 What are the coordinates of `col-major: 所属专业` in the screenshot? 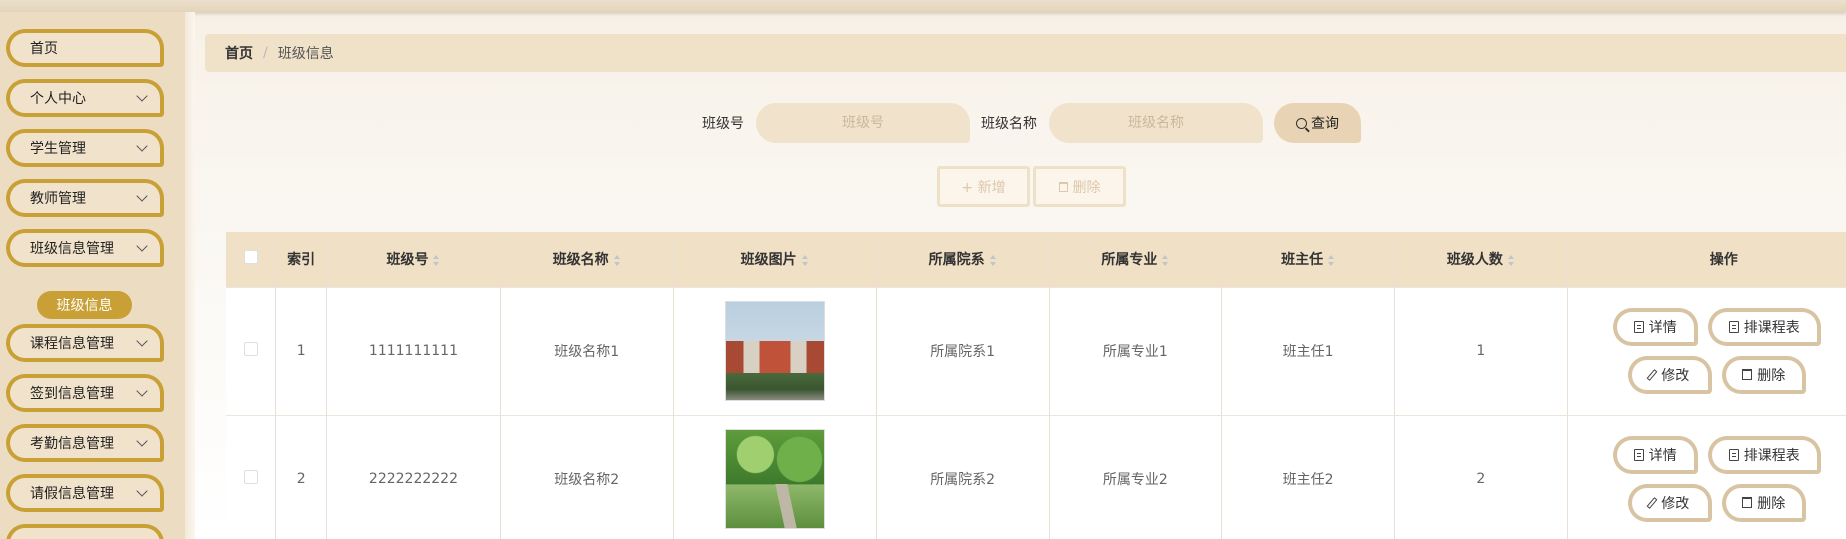 It's located at (1136, 260).